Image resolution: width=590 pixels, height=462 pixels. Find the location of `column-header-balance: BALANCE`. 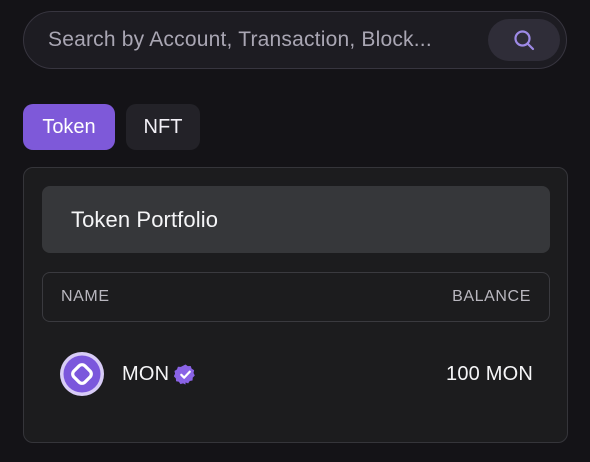

column-header-balance: BALANCE is located at coordinates (491, 296).